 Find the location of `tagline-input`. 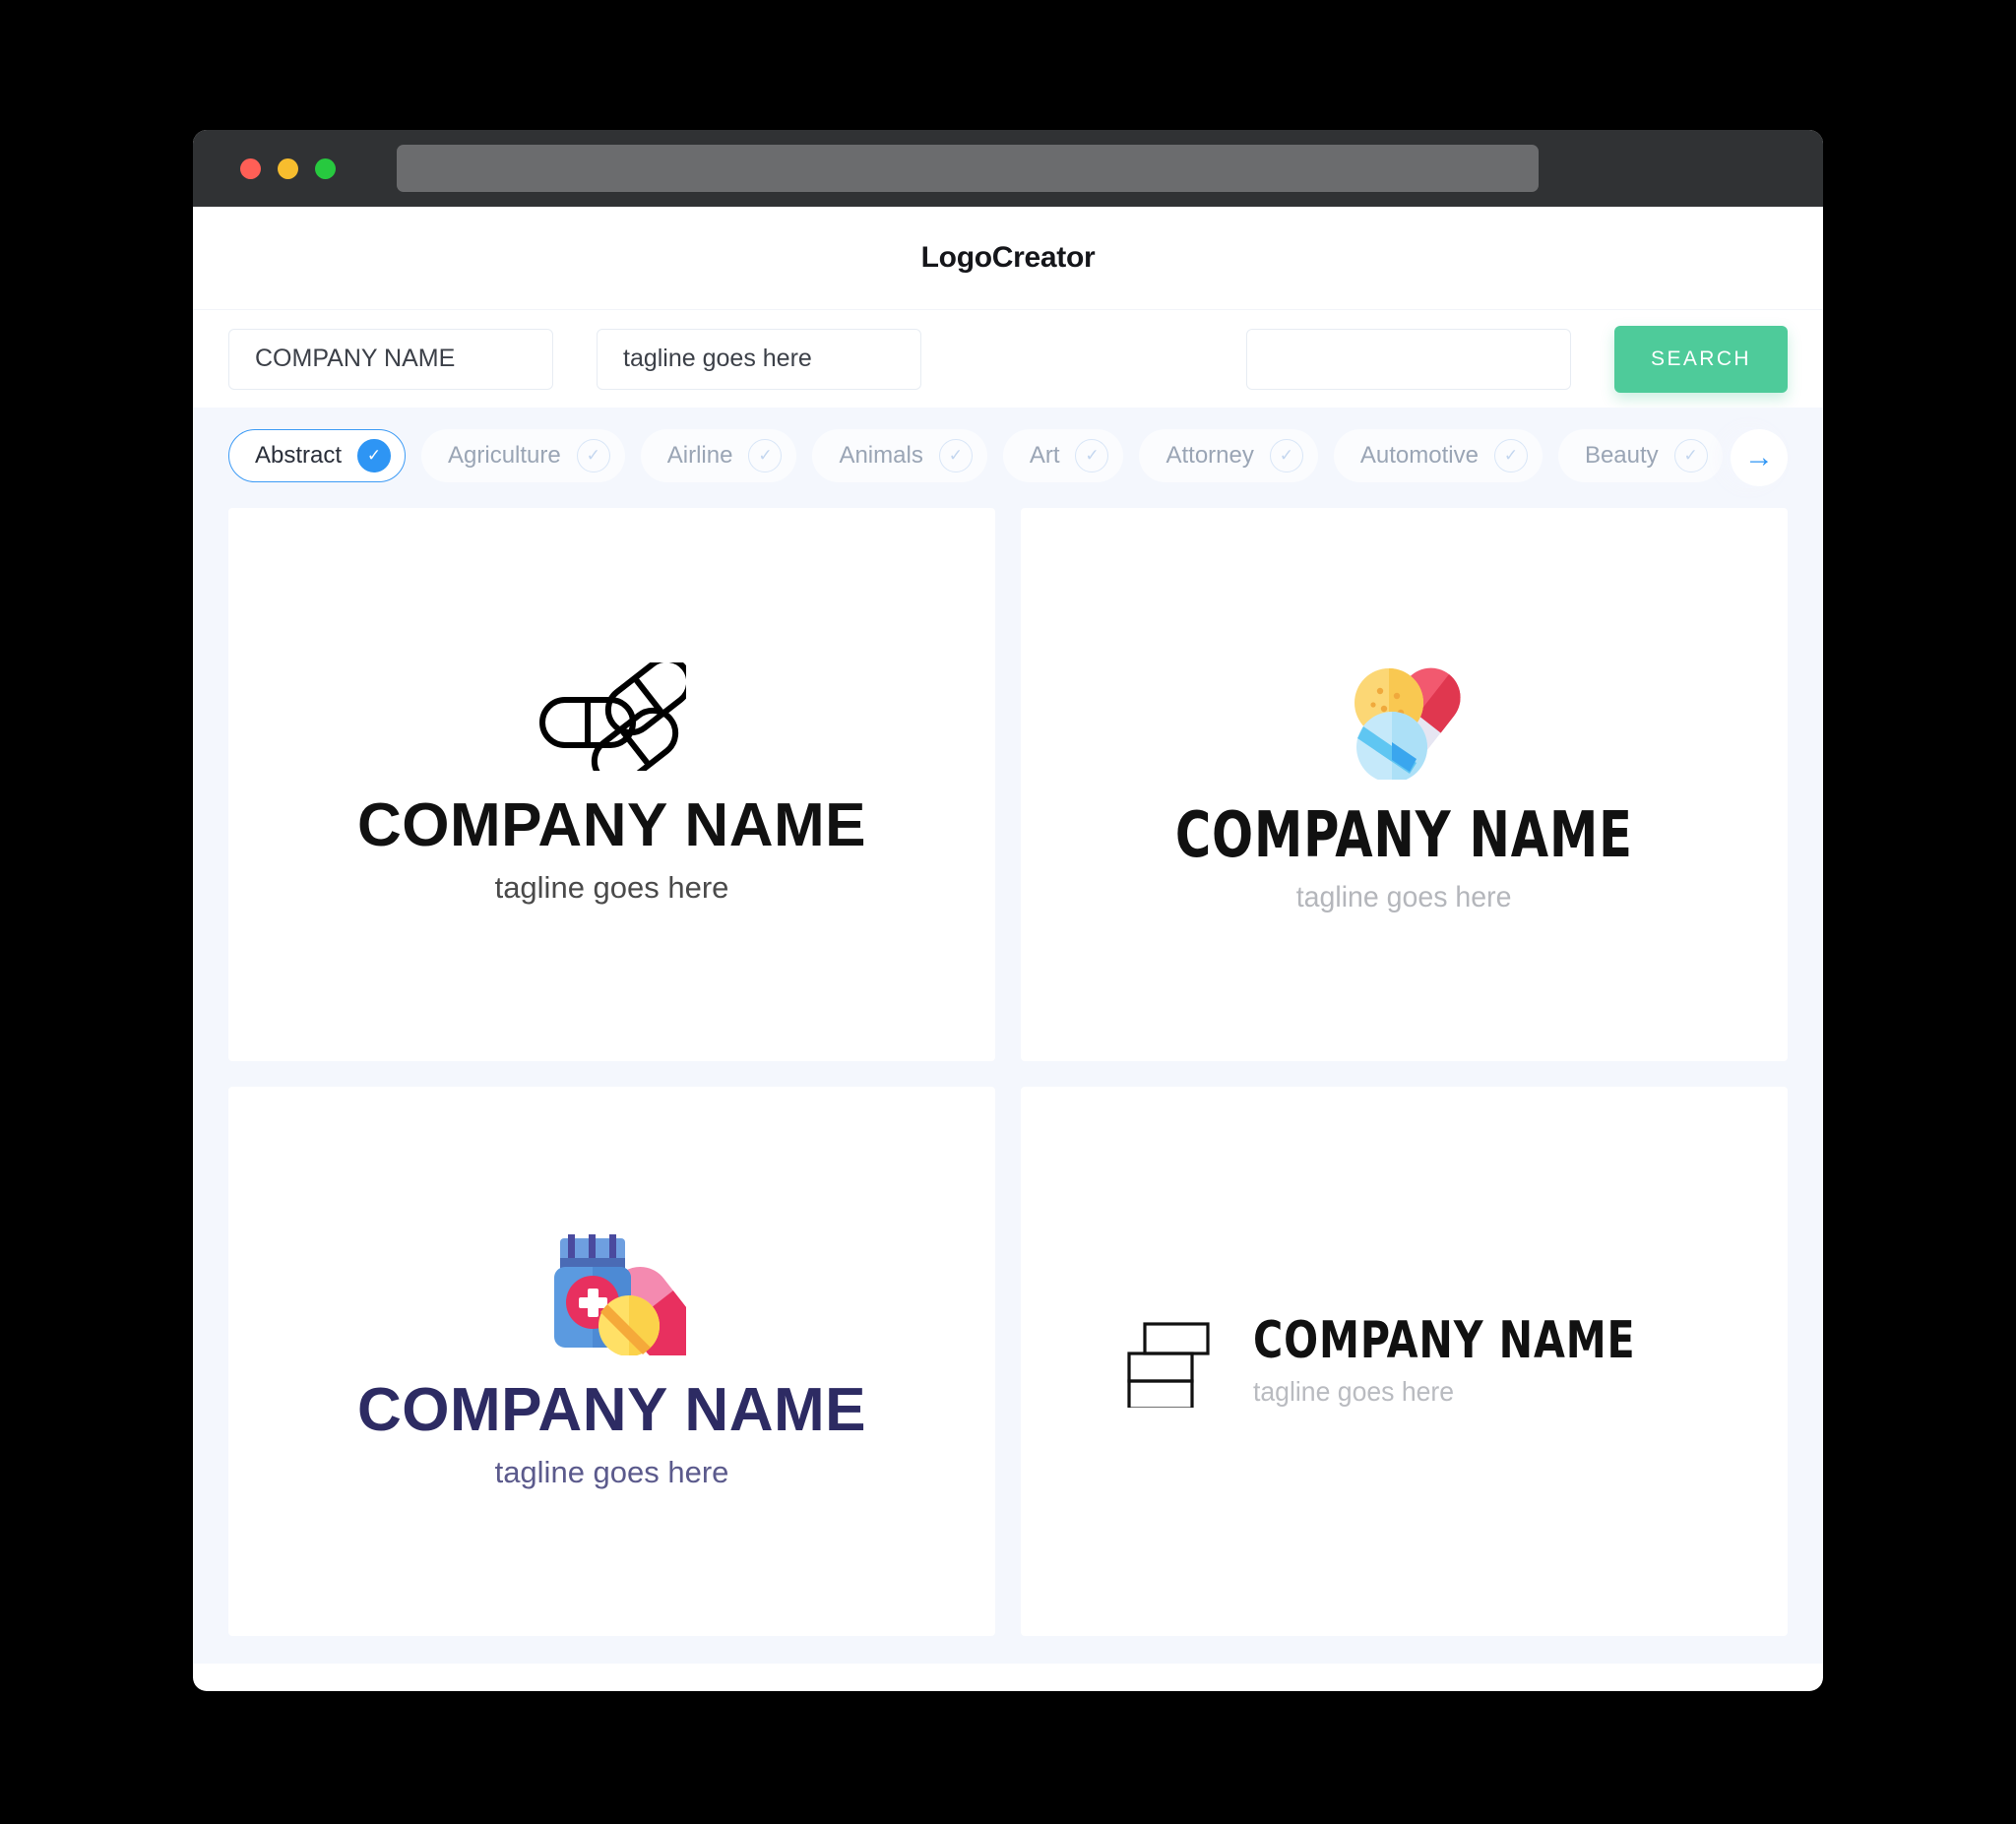

tagline-input is located at coordinates (759, 359).